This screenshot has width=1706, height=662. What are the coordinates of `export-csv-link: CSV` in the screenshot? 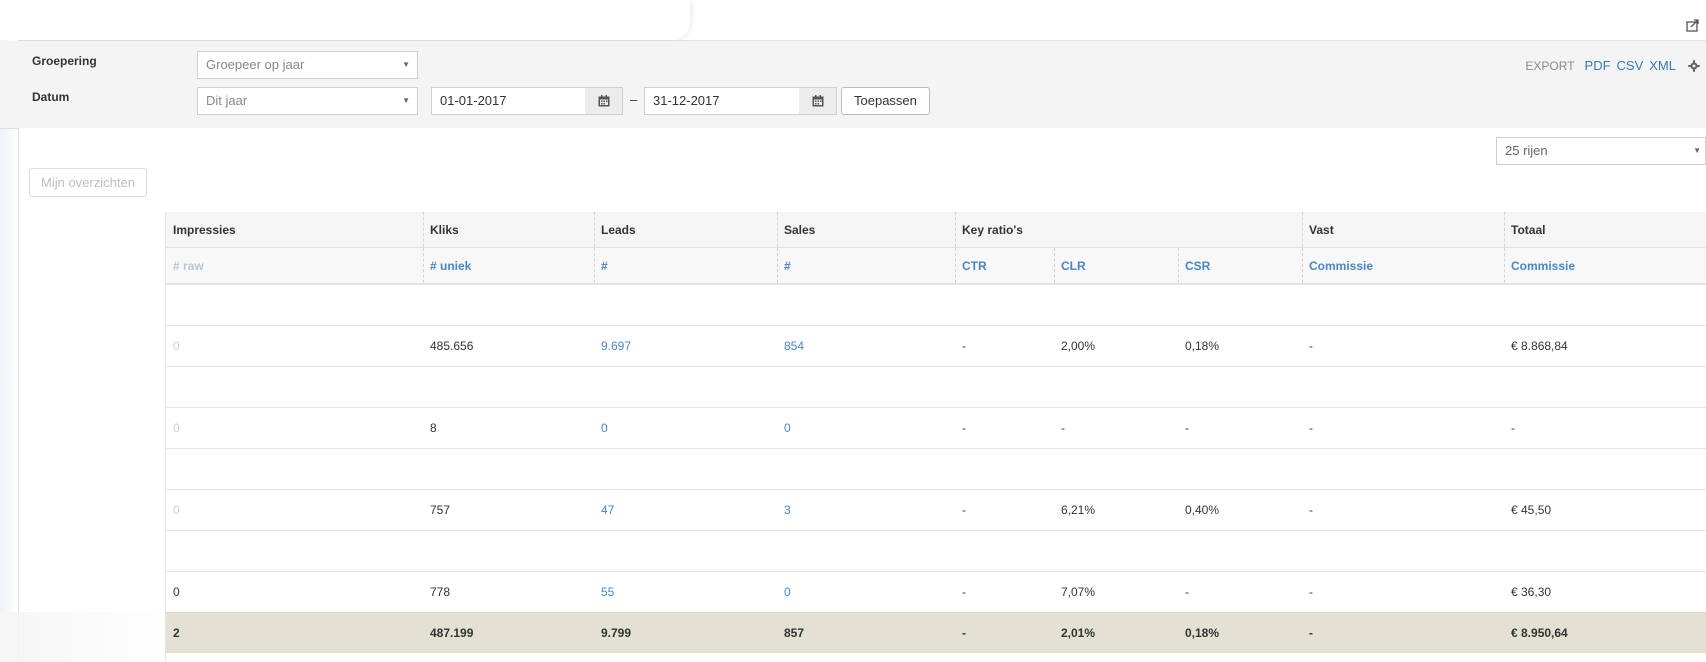 It's located at (1630, 65).